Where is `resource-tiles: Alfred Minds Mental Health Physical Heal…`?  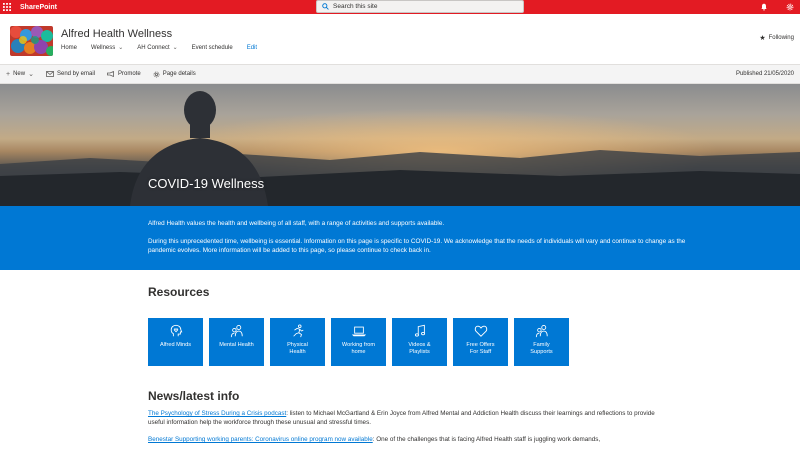 resource-tiles: Alfred Minds Mental Health Physical Heal… is located at coordinates (358, 342).